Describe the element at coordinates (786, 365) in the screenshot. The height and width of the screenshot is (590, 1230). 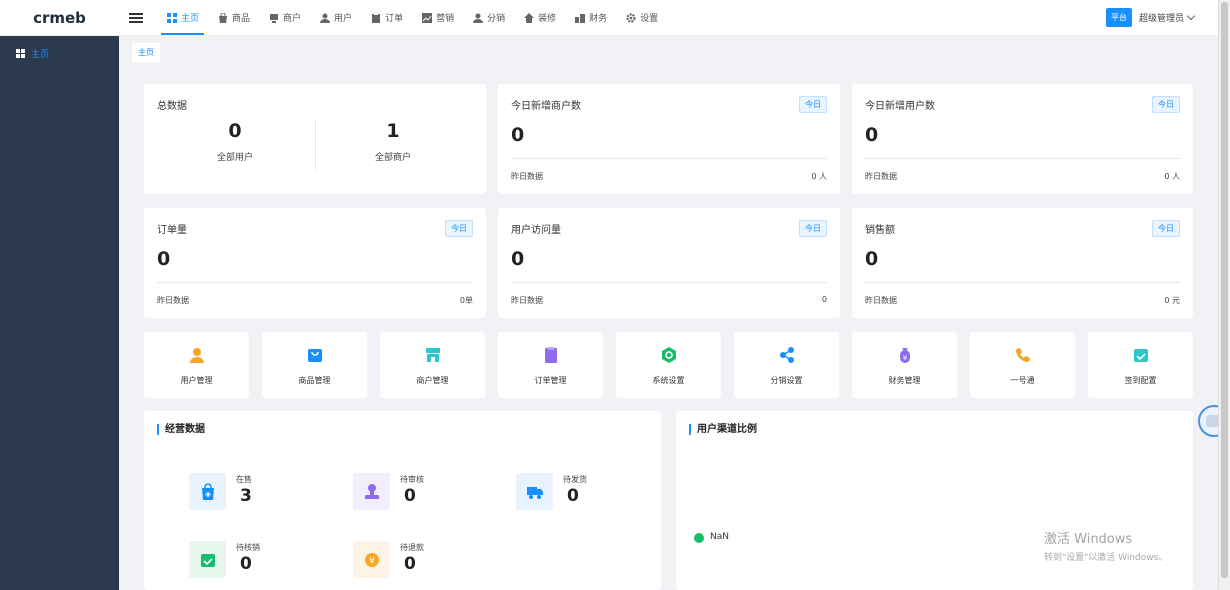
I see `quick-entry-distribution-settings: 分销设置` at that location.